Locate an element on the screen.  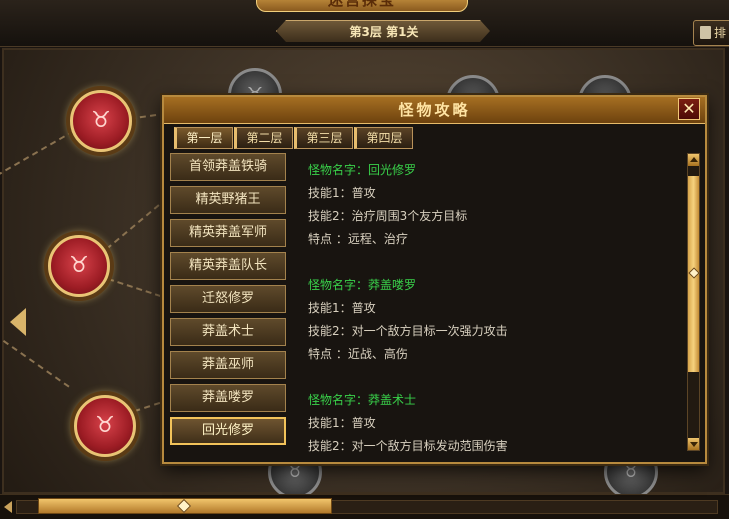
tab-floor-2: 第二层 is located at coordinates (263, 138).